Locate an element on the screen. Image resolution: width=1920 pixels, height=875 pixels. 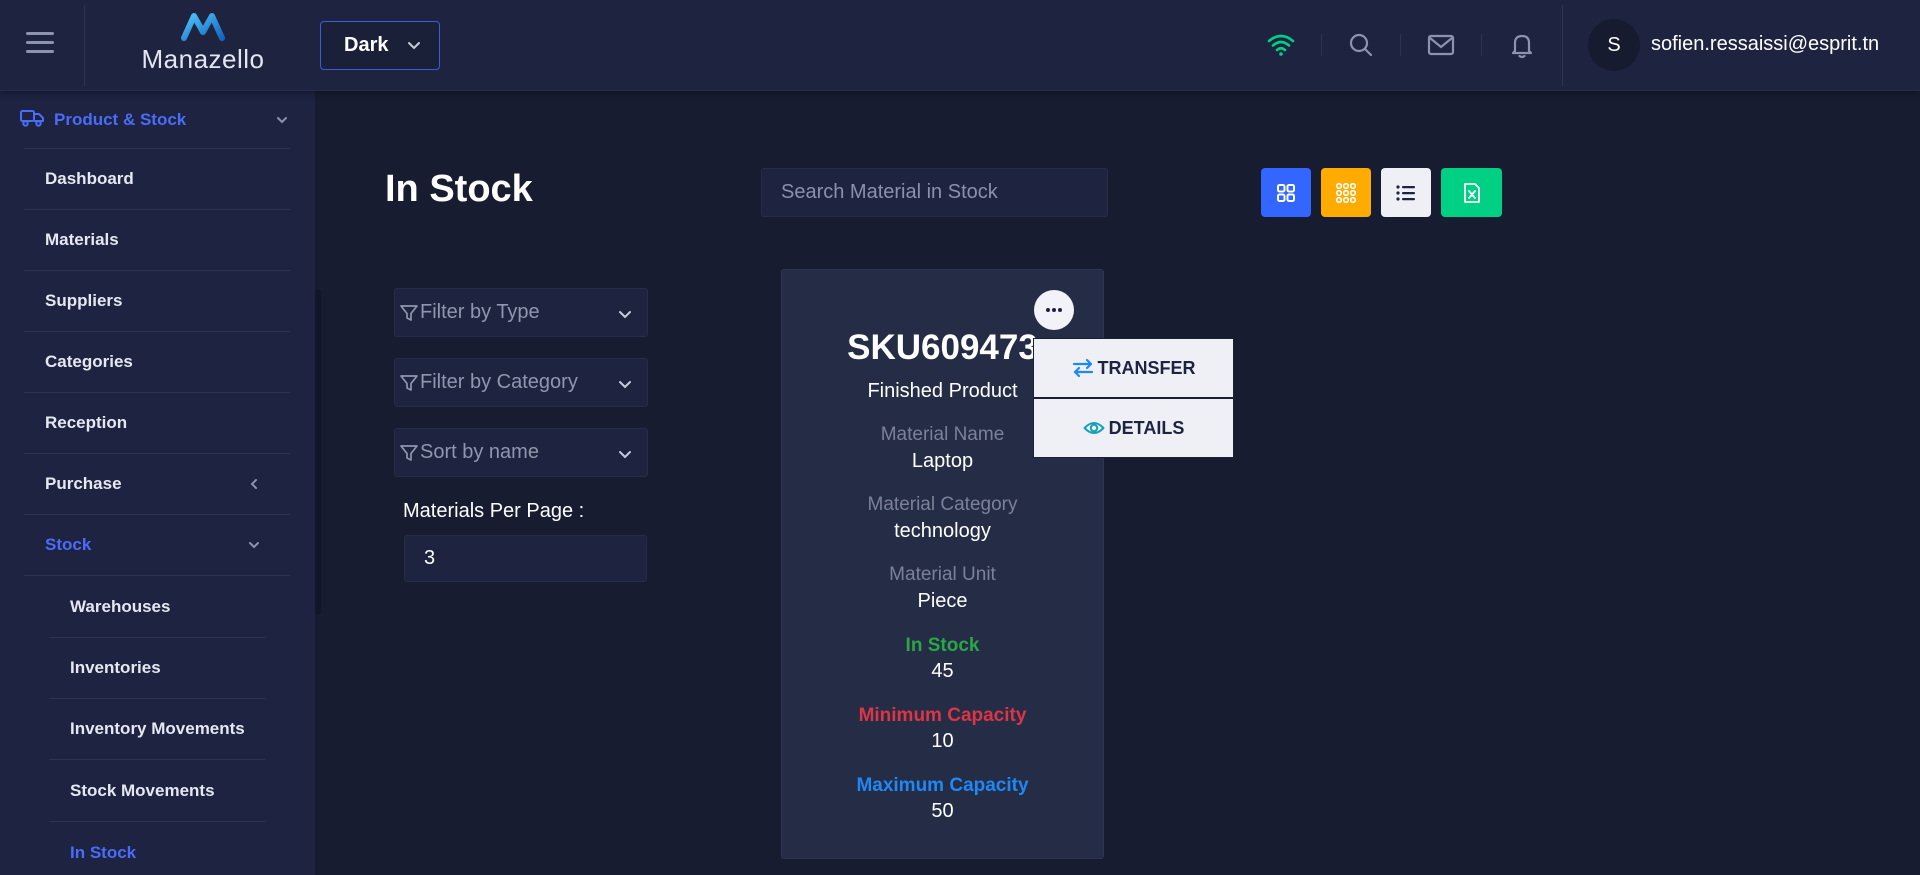
search-input is located at coordinates (934, 192).